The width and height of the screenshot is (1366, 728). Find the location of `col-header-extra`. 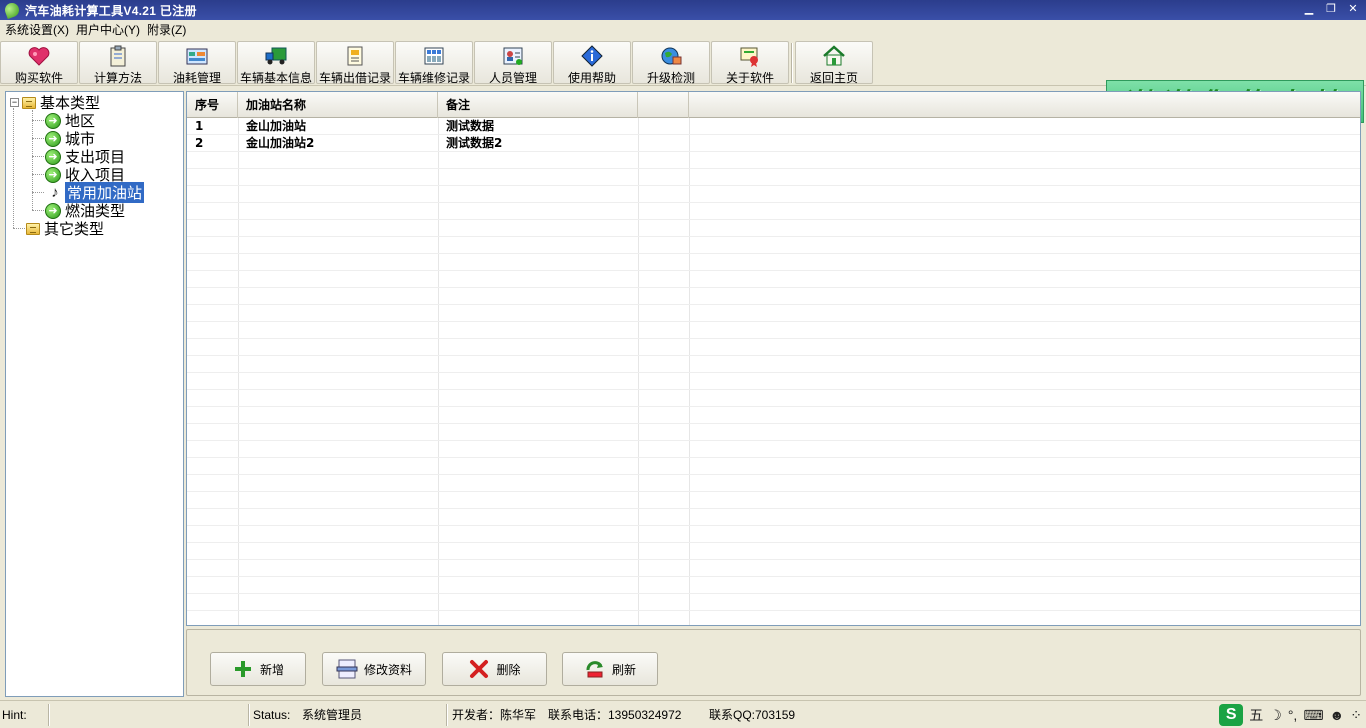

col-header-extra is located at coordinates (663, 105).